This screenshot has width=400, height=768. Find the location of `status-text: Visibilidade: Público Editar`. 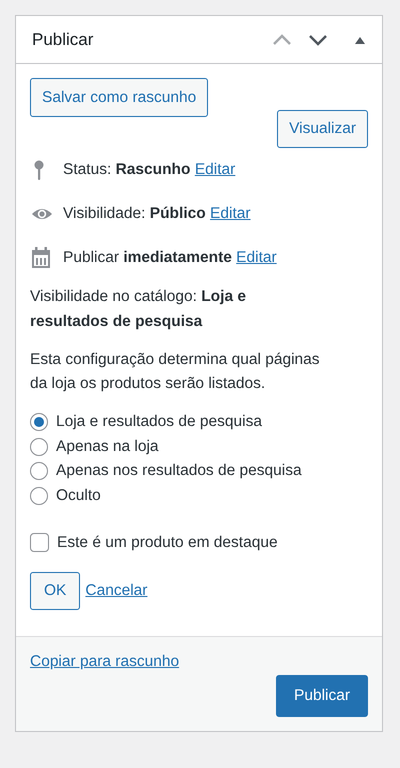

status-text: Visibilidade: Público Editar is located at coordinates (157, 214).